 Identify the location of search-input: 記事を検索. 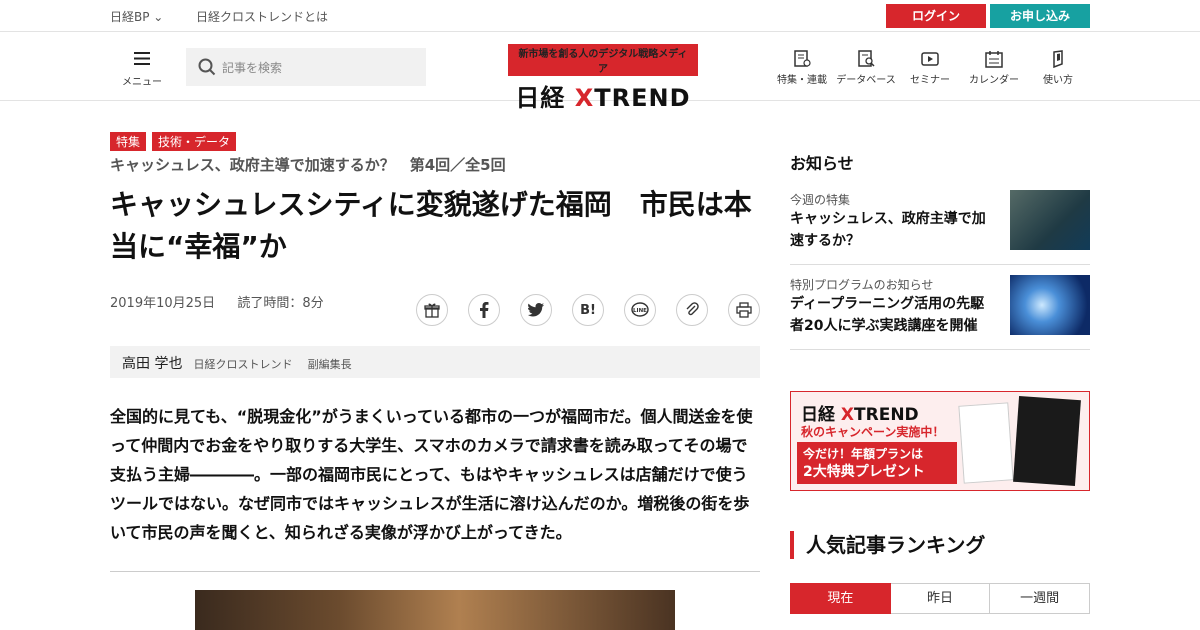
(306, 67).